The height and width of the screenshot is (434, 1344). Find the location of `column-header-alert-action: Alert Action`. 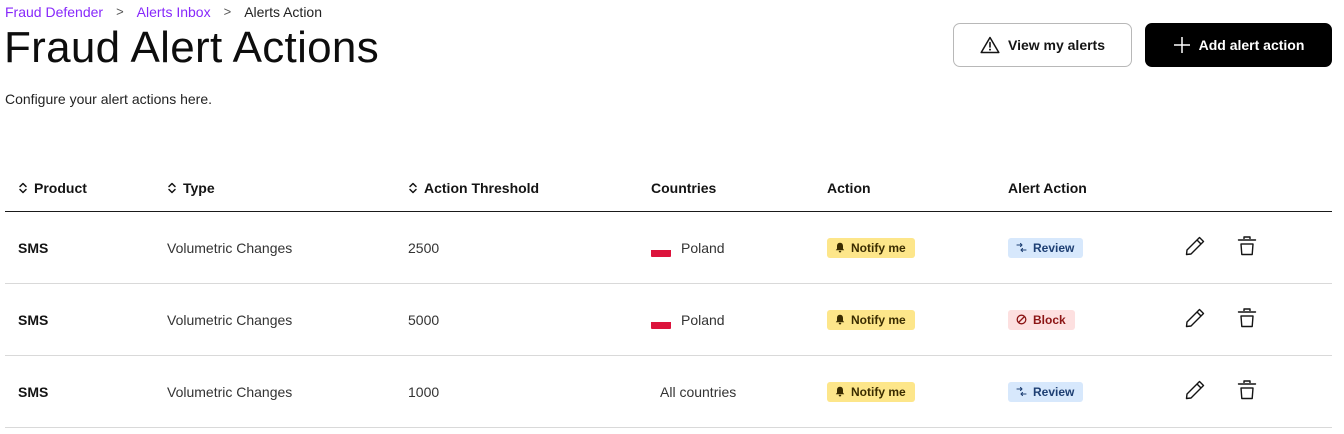

column-header-alert-action: Alert Action is located at coordinates (1047, 188).